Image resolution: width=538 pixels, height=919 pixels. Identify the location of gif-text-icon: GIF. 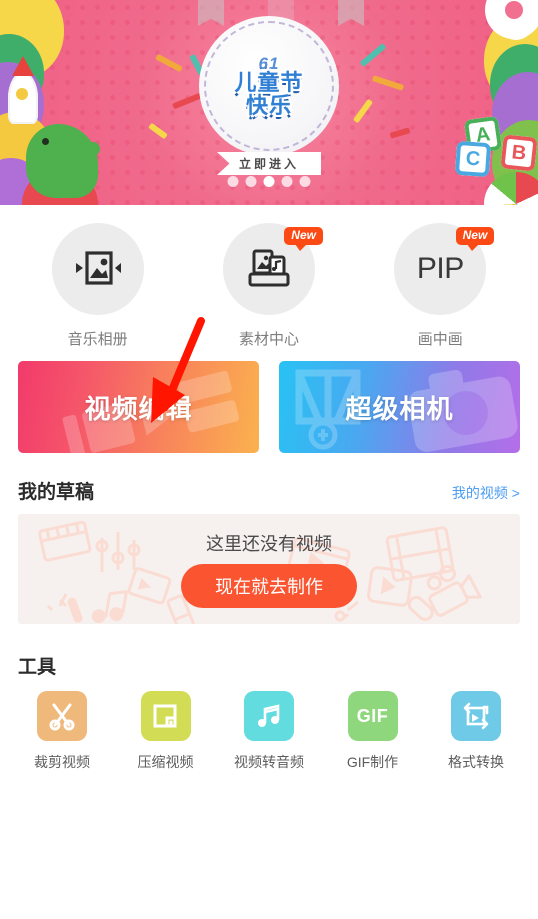
(372, 715).